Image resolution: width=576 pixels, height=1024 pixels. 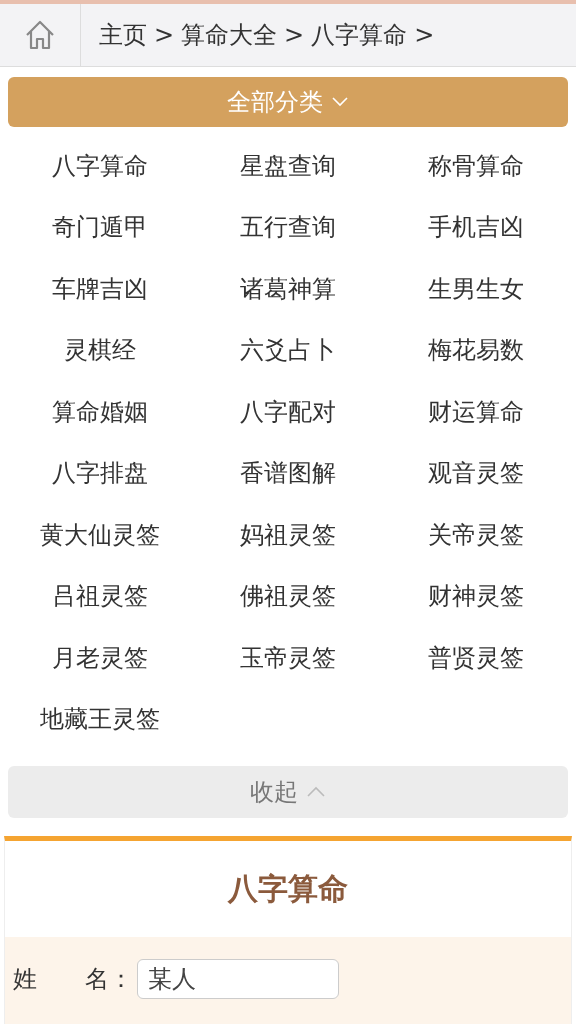 What do you see at coordinates (288, 596) in the screenshot?
I see `category-link: 佛祖灵签` at bounding box center [288, 596].